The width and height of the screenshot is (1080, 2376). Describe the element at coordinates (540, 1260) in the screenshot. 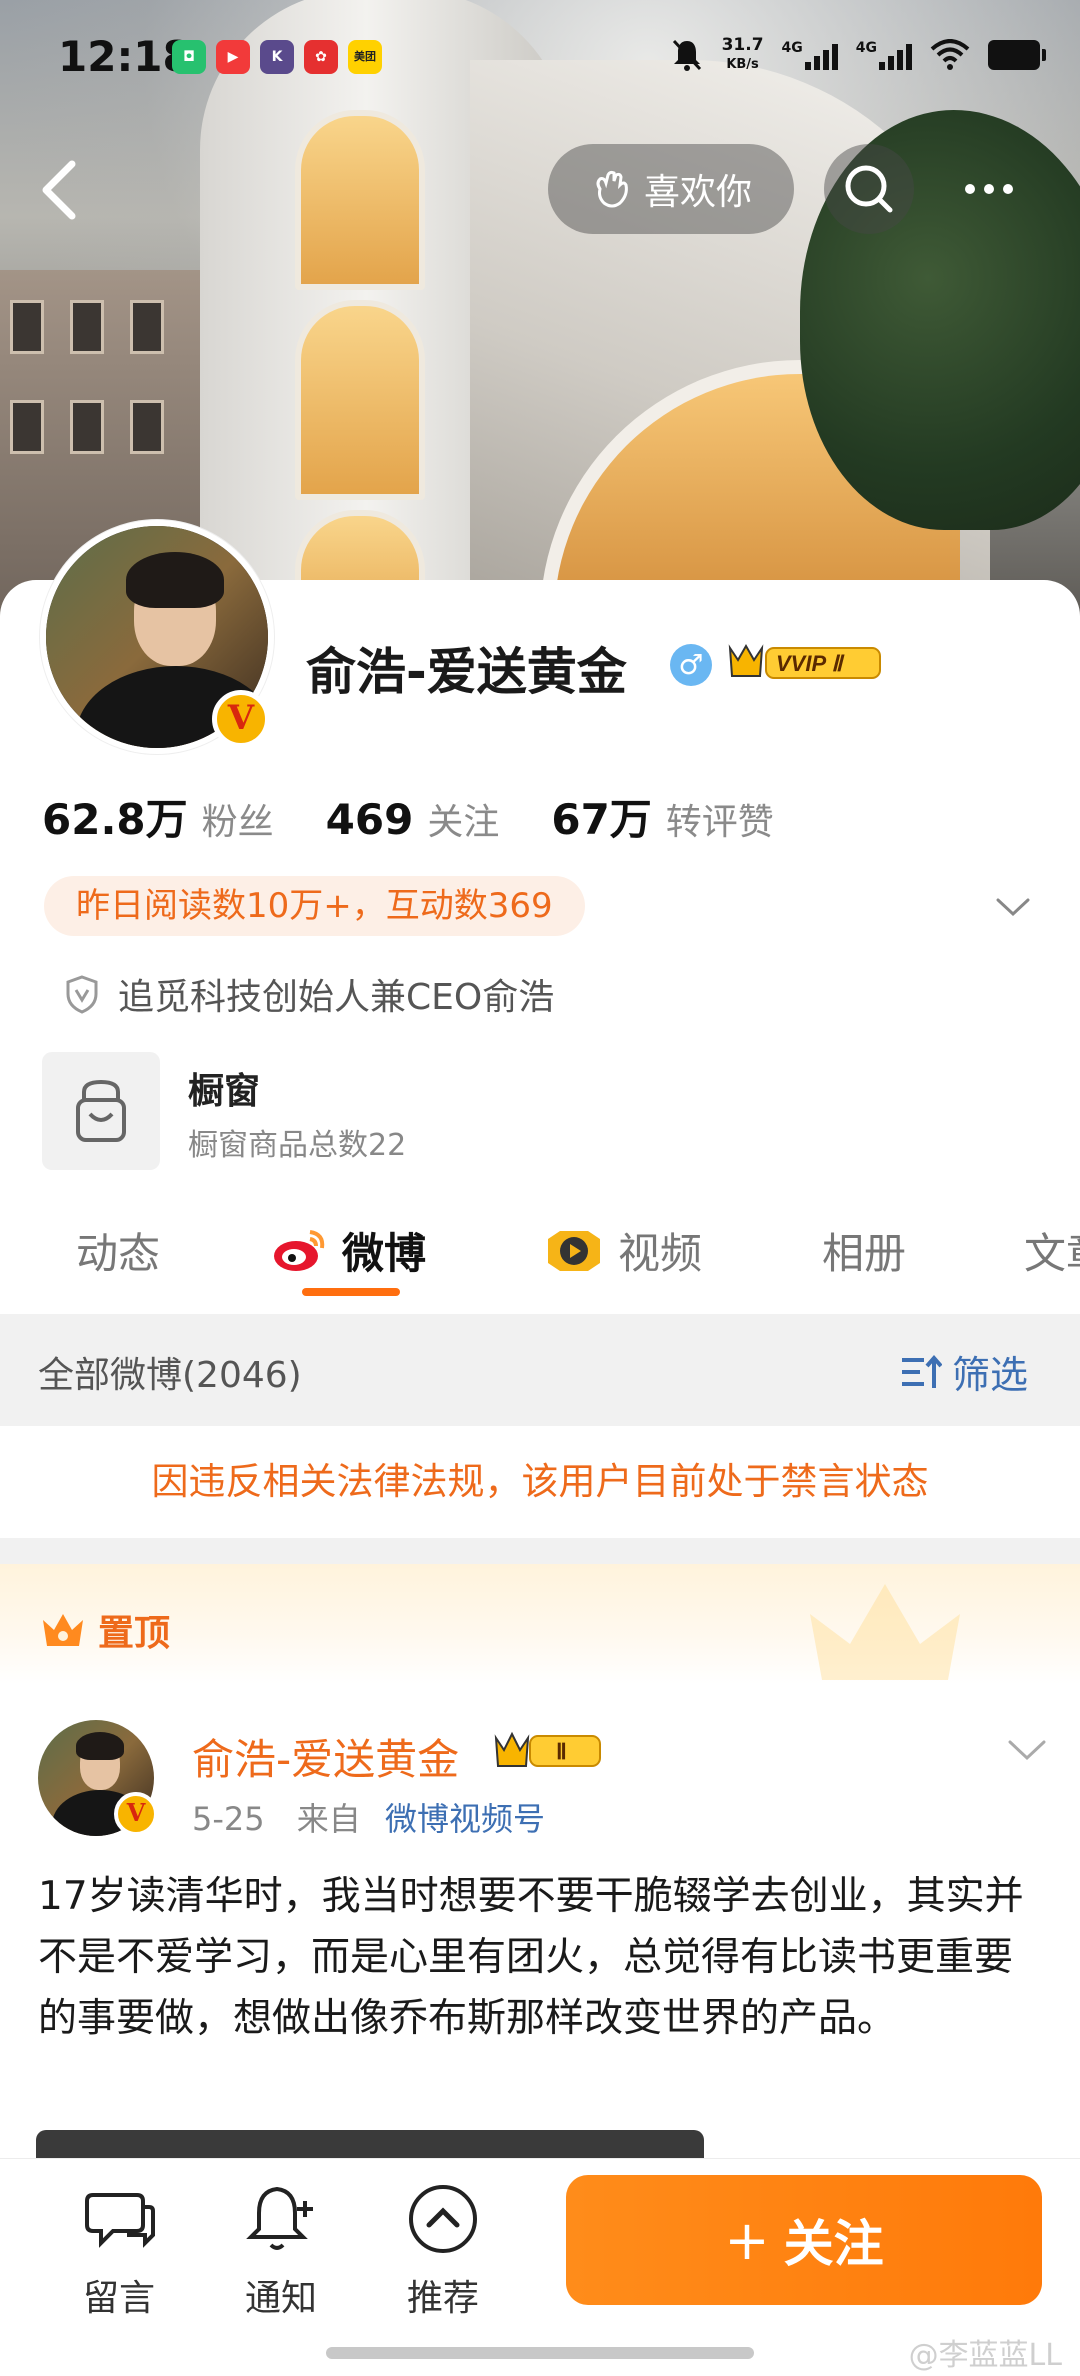

I see `profile-tabs: 动态 微博 视频 相册 文章` at that location.